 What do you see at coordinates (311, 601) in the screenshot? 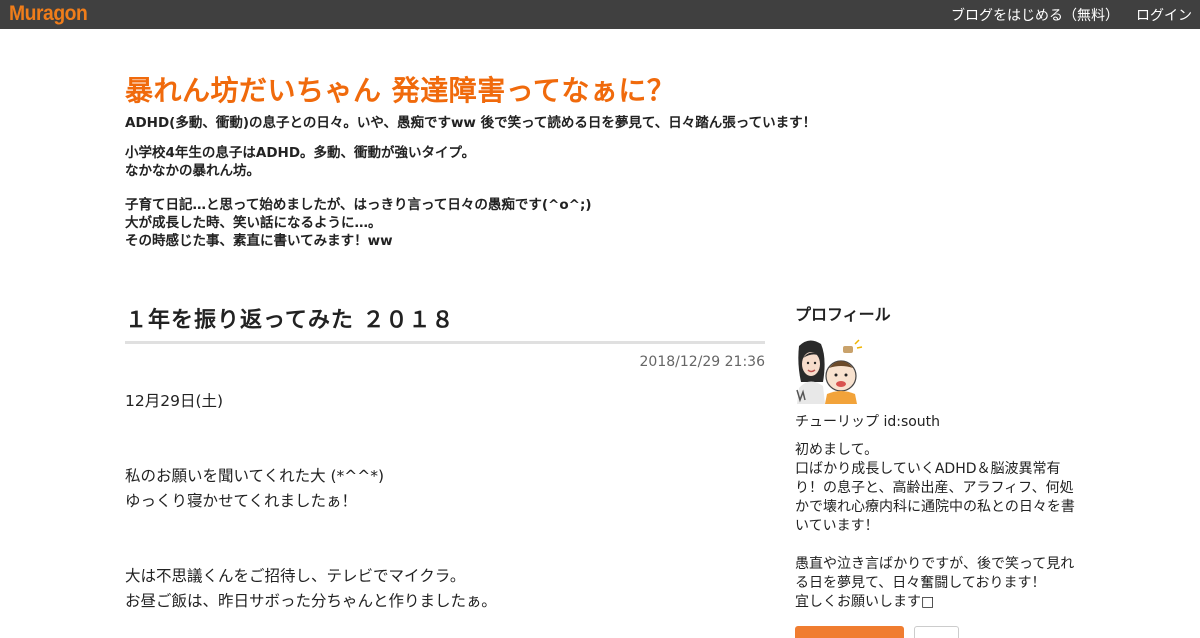
I see `article-line: お昼ご飯は、昨日サボった分ちゃんと作りましたぁ。` at bounding box center [311, 601].